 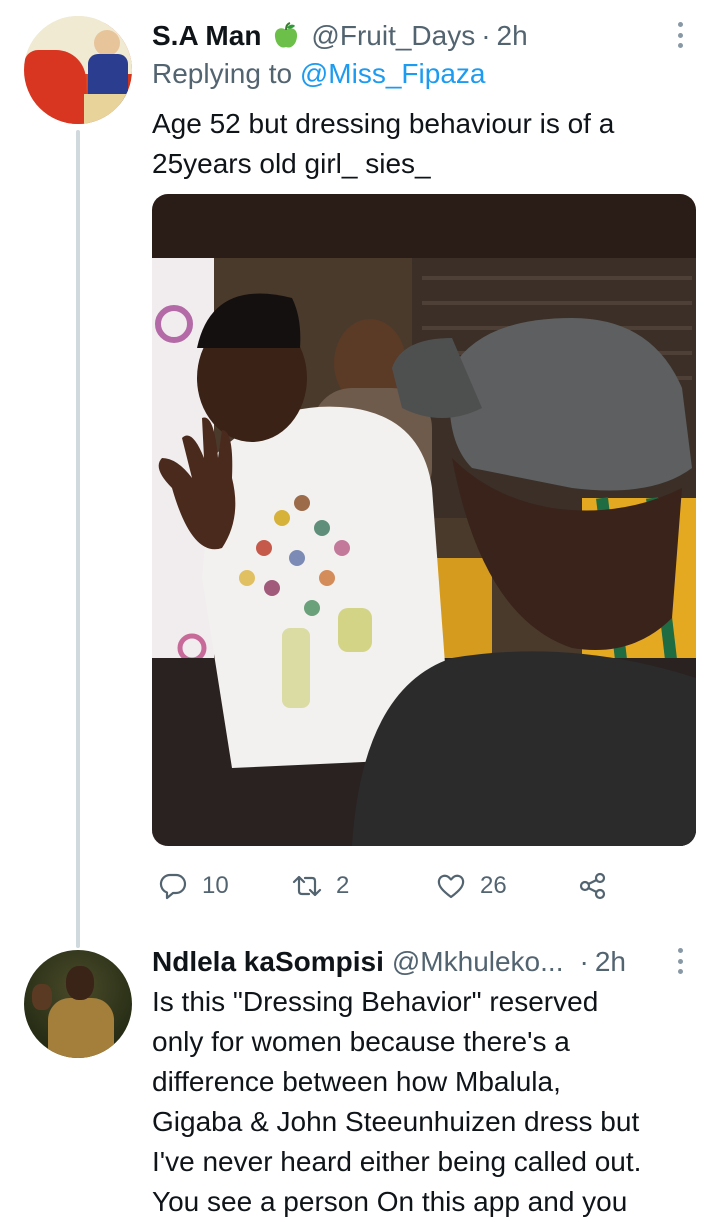 I want to click on display-name: Ndlela kaSompisi, so click(x=268, y=962).